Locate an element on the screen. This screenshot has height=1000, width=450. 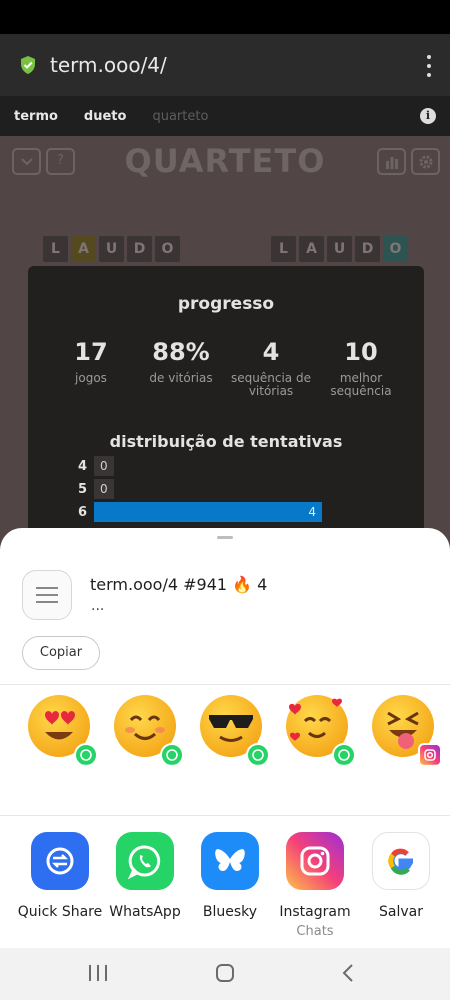
stat-games: 17 jogos is located at coordinates (91, 361).